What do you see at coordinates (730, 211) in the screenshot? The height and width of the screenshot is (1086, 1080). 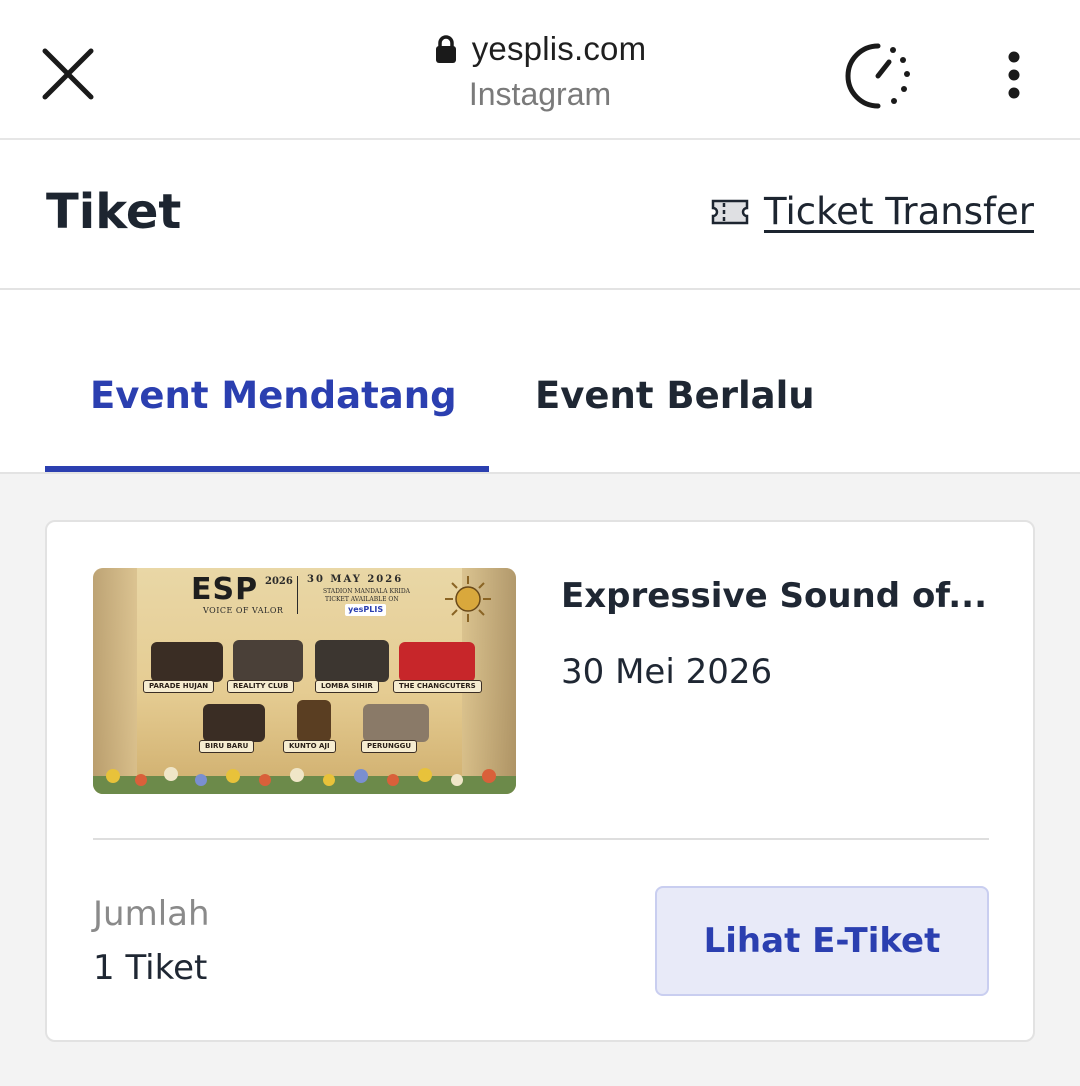 I see `ticket-icon` at bounding box center [730, 211].